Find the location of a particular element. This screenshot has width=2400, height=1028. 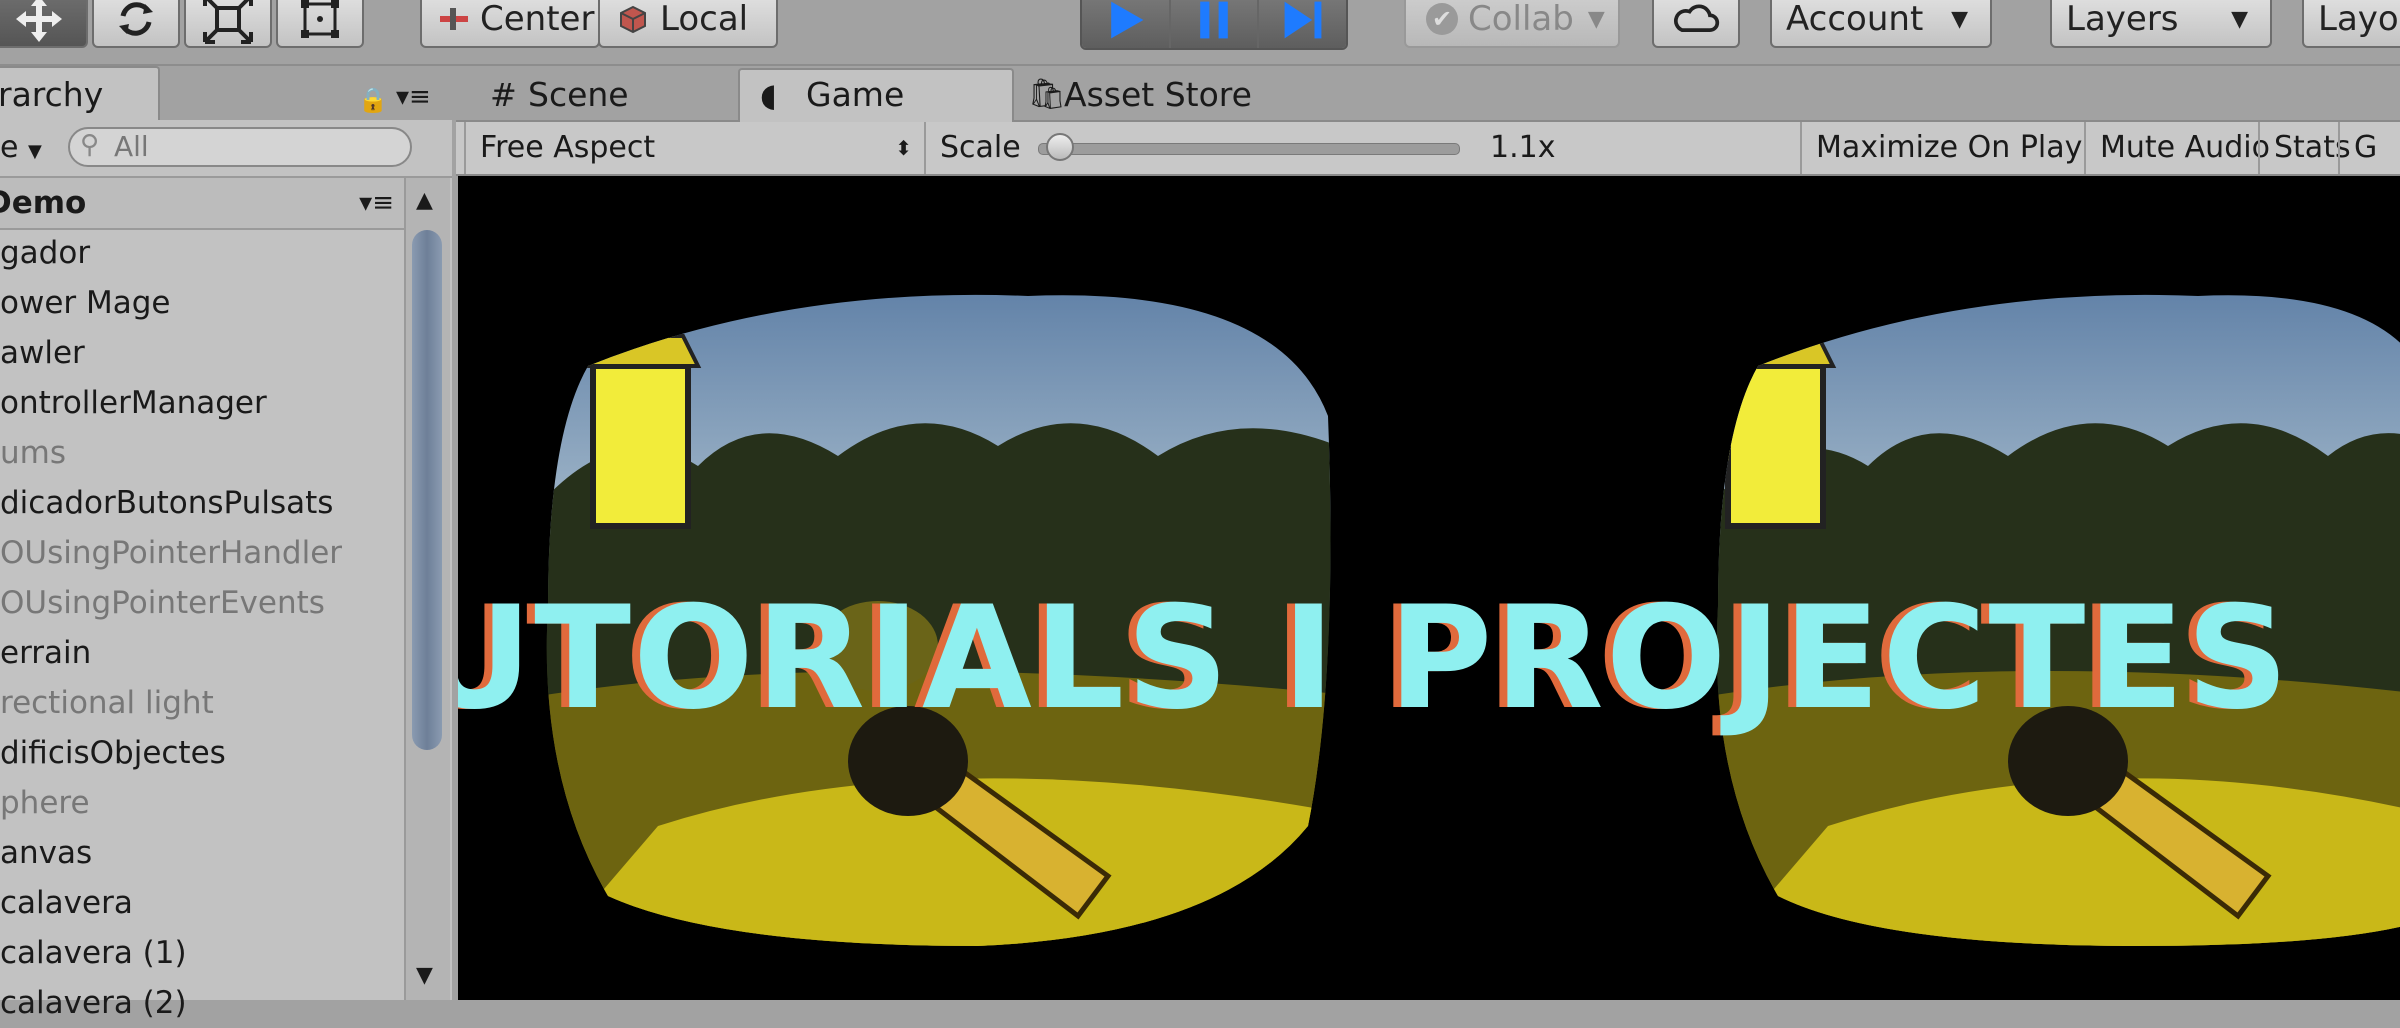

hierarchy-item: OUsingPointerEvents is located at coordinates (202, 603).